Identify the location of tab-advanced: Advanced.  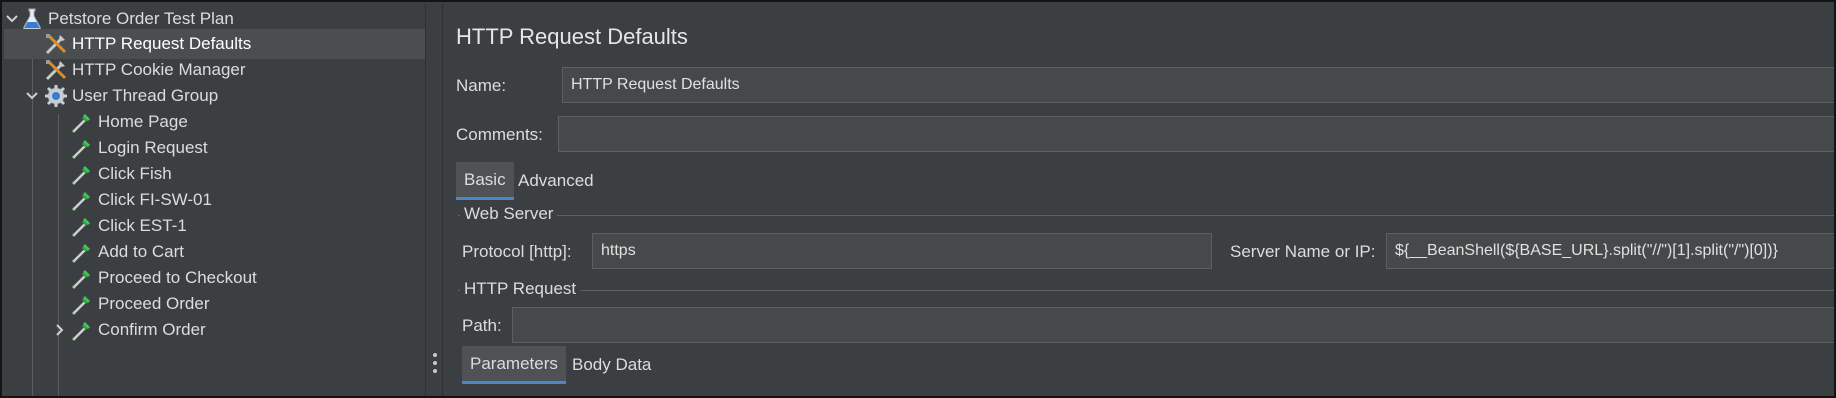
(556, 181).